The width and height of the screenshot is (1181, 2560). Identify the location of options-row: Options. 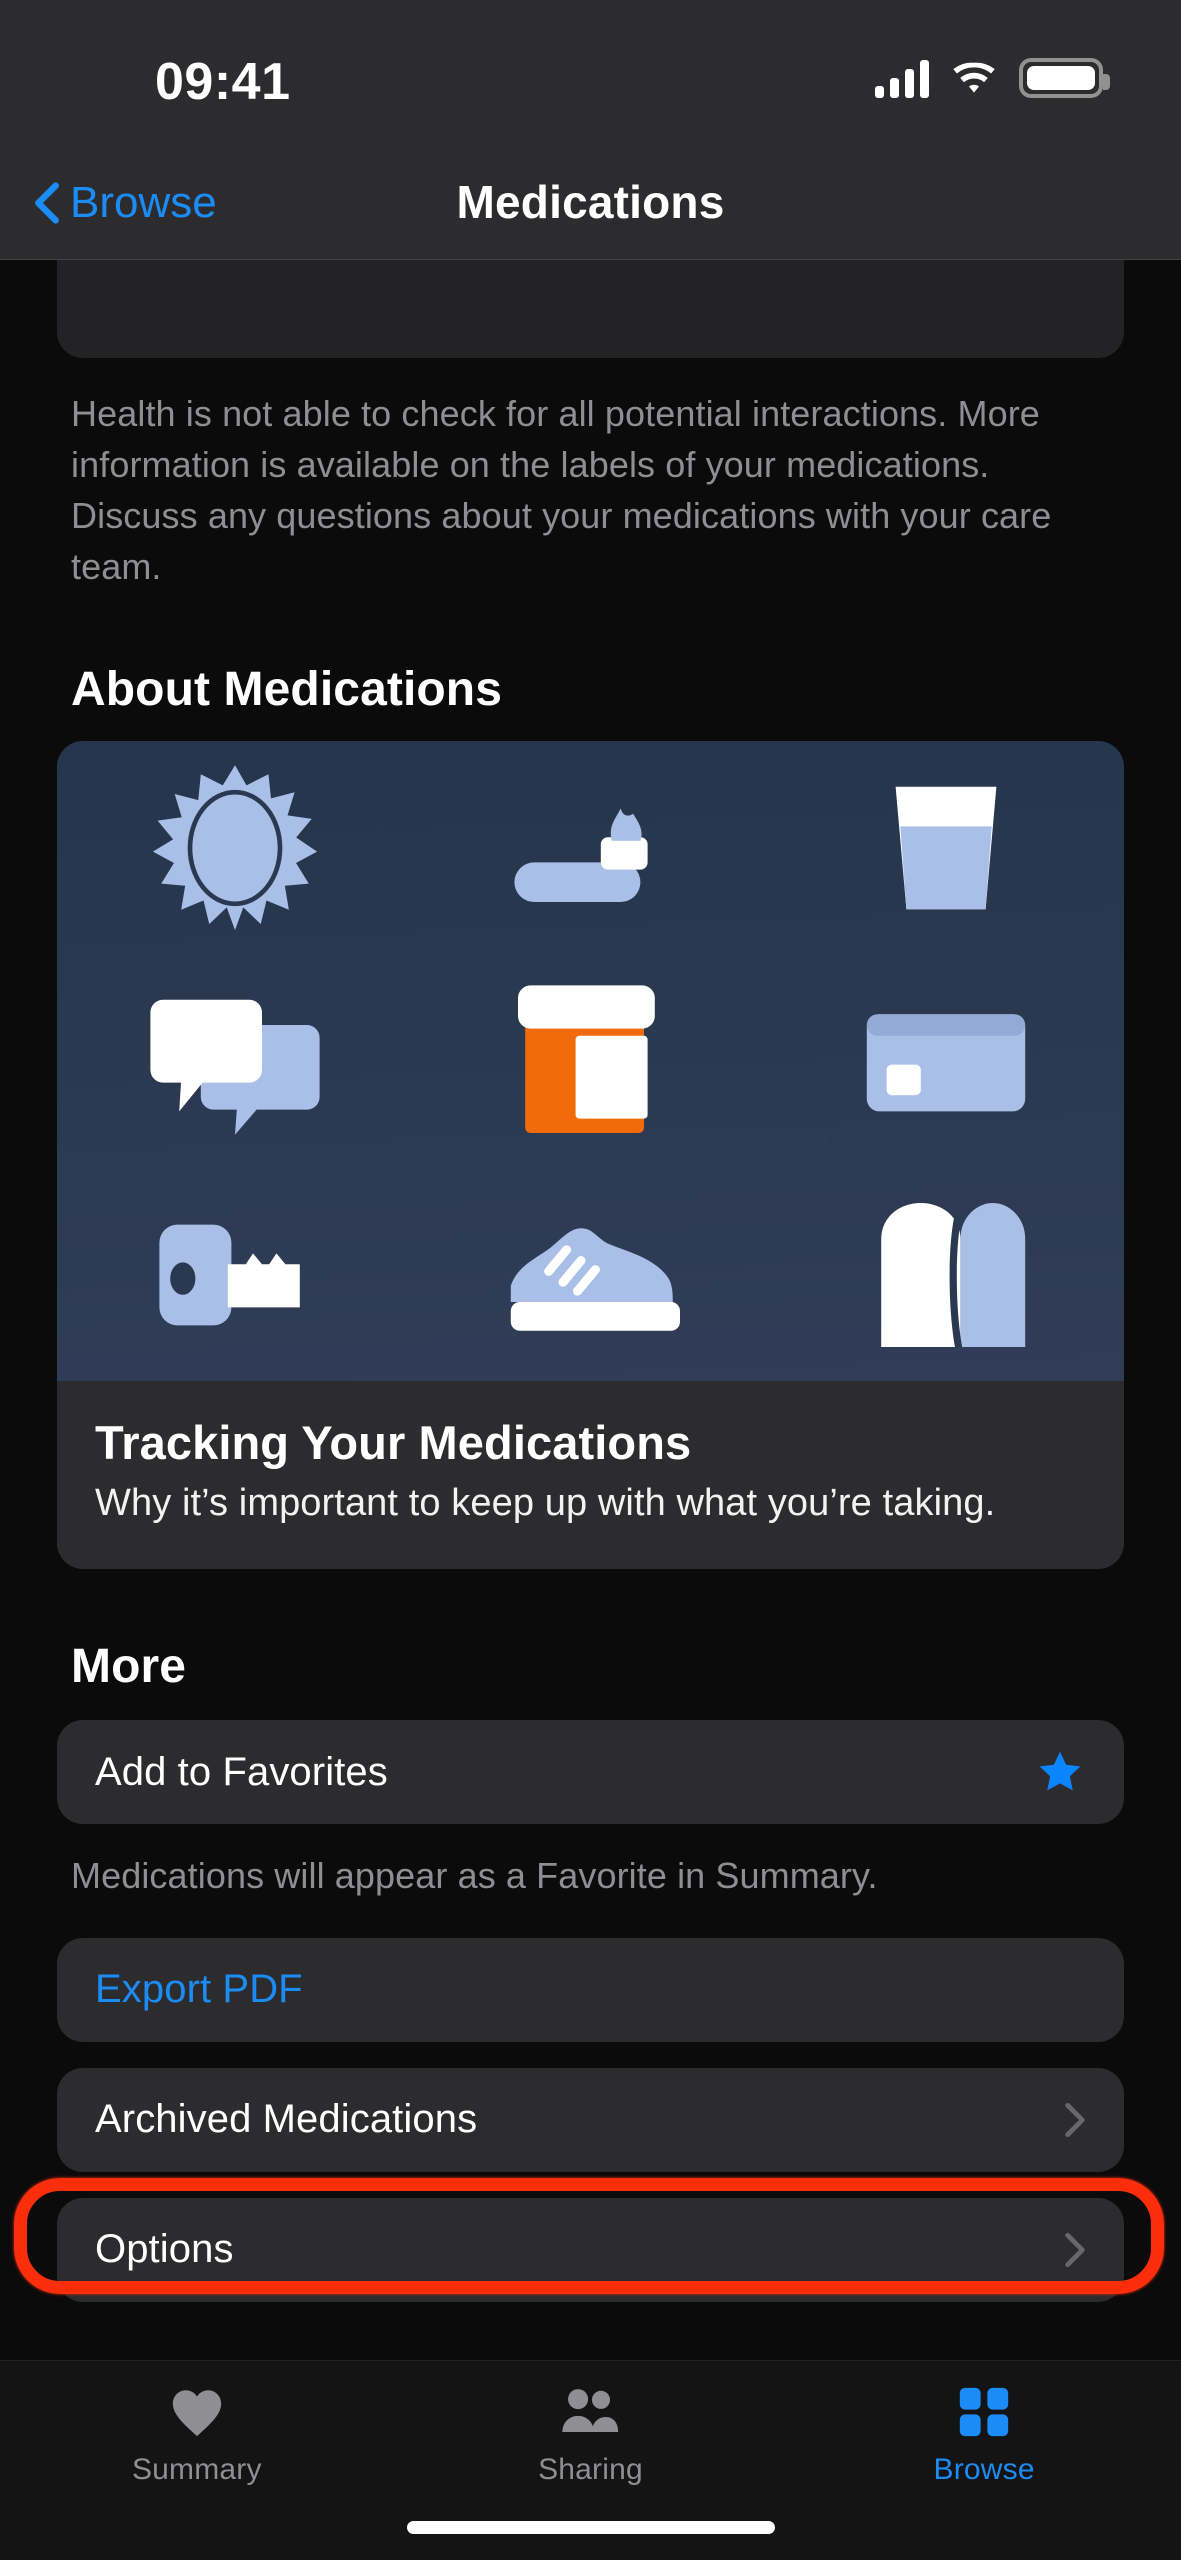
(590, 2250).